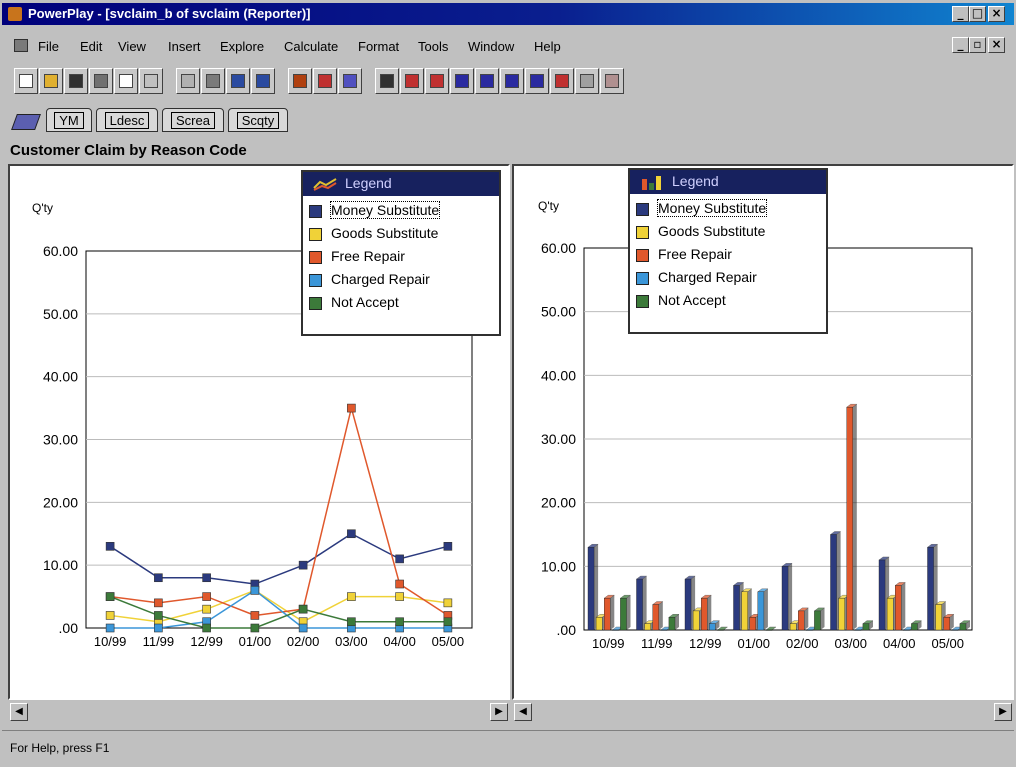  What do you see at coordinates (127, 120) in the screenshot?
I see `tab-ldesc: Ldesc` at bounding box center [127, 120].